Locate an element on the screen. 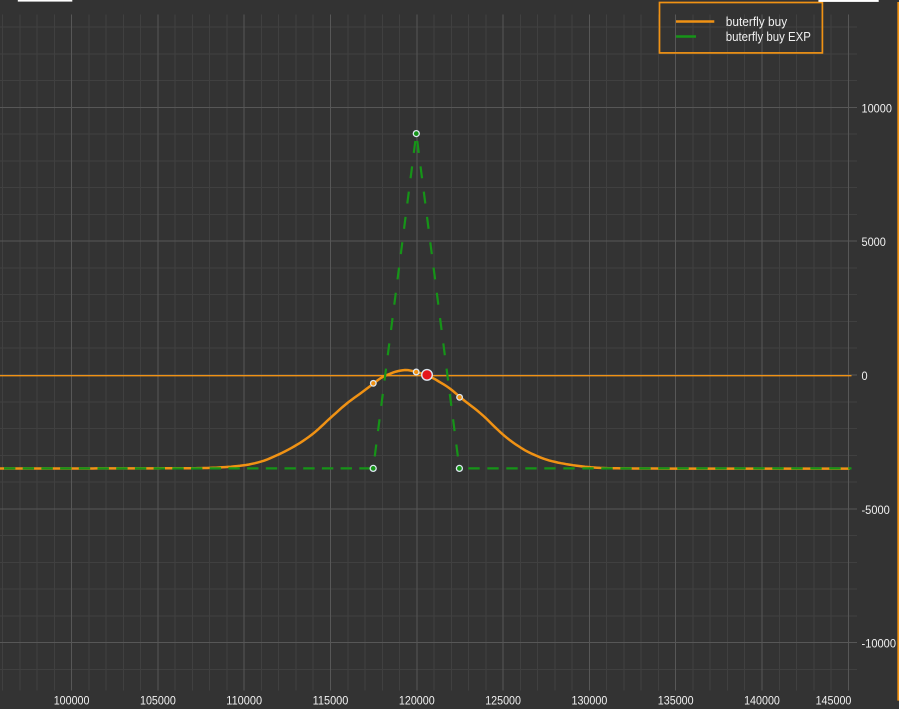 The image size is (899, 709). svg-text: 140000 is located at coordinates (762, 701).